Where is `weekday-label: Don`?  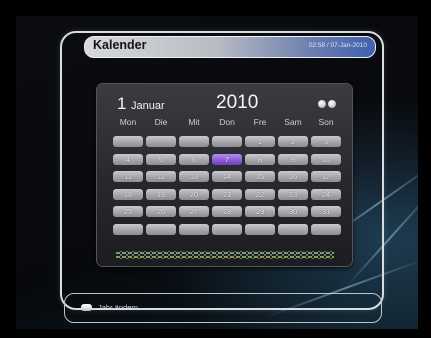 weekday-label: Don is located at coordinates (227, 122).